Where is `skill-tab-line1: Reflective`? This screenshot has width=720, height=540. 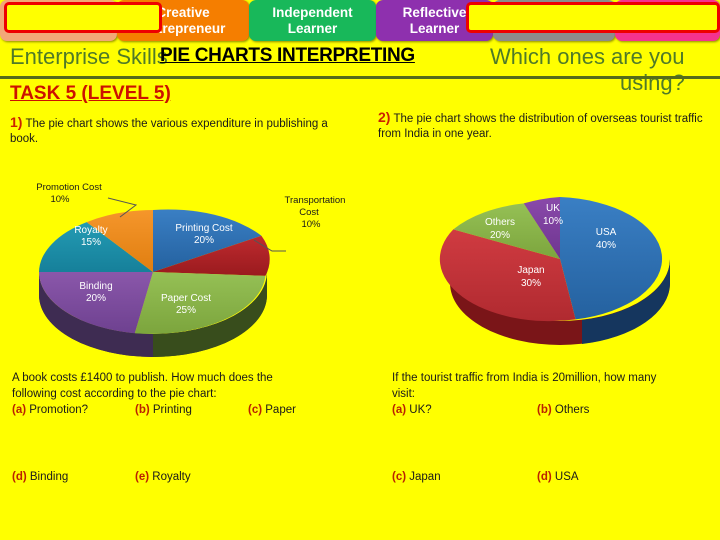 skill-tab-line1: Reflective is located at coordinates (434, 12).